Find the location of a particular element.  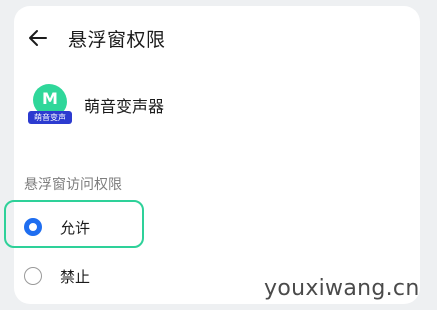

app-logo-tag: 萌音变声 is located at coordinates (50, 117).